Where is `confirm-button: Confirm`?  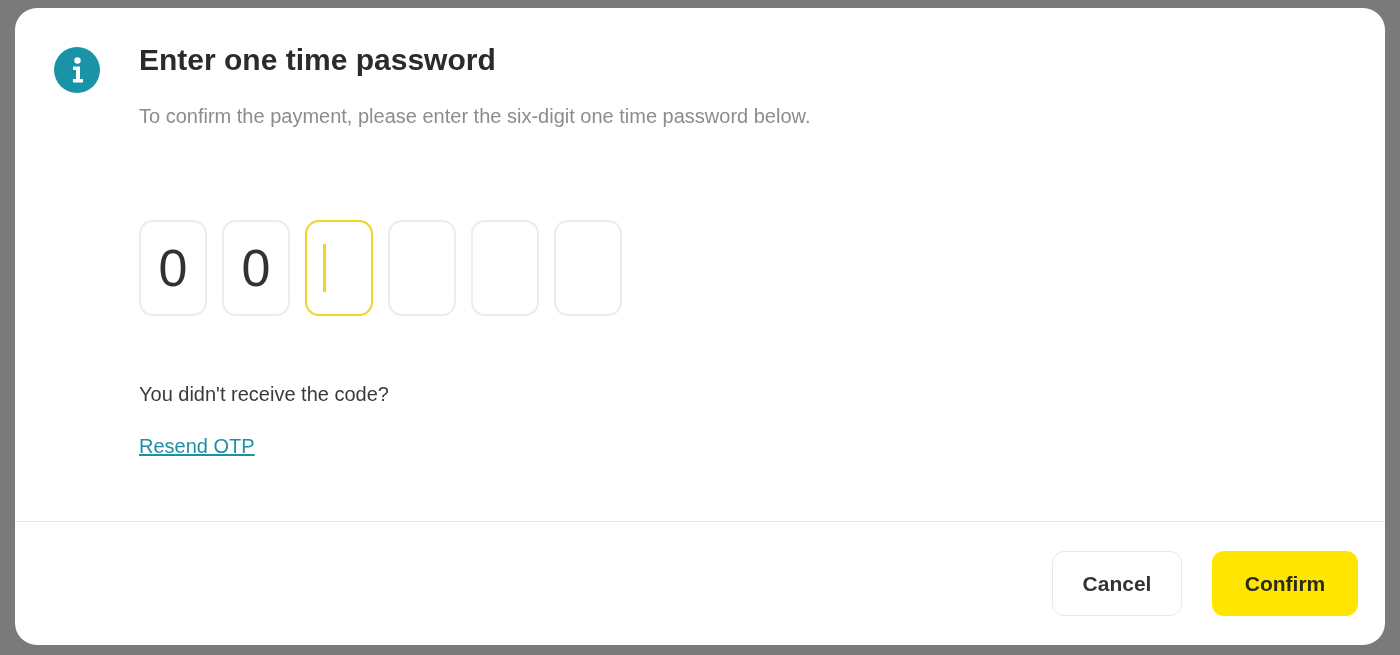
confirm-button: Confirm is located at coordinates (1285, 583).